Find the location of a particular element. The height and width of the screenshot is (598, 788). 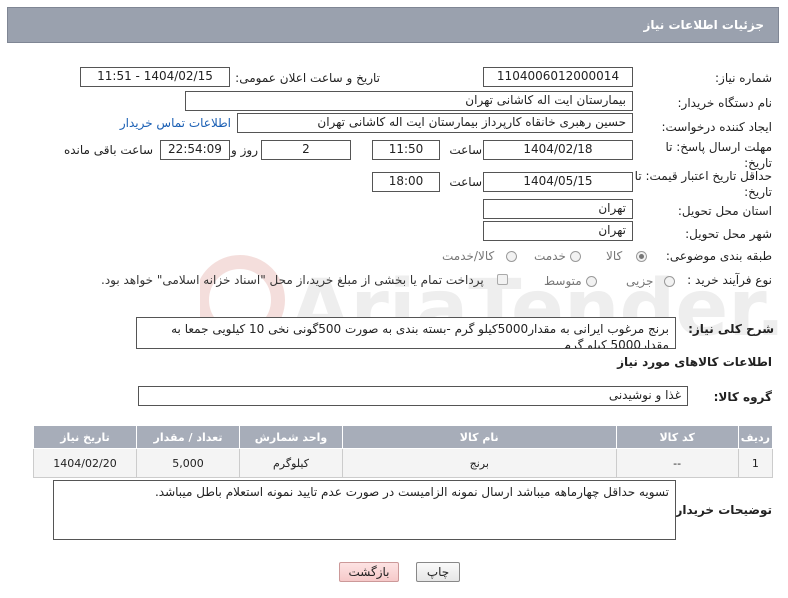

need-number-field: 1104006012000014 is located at coordinates (558, 77).